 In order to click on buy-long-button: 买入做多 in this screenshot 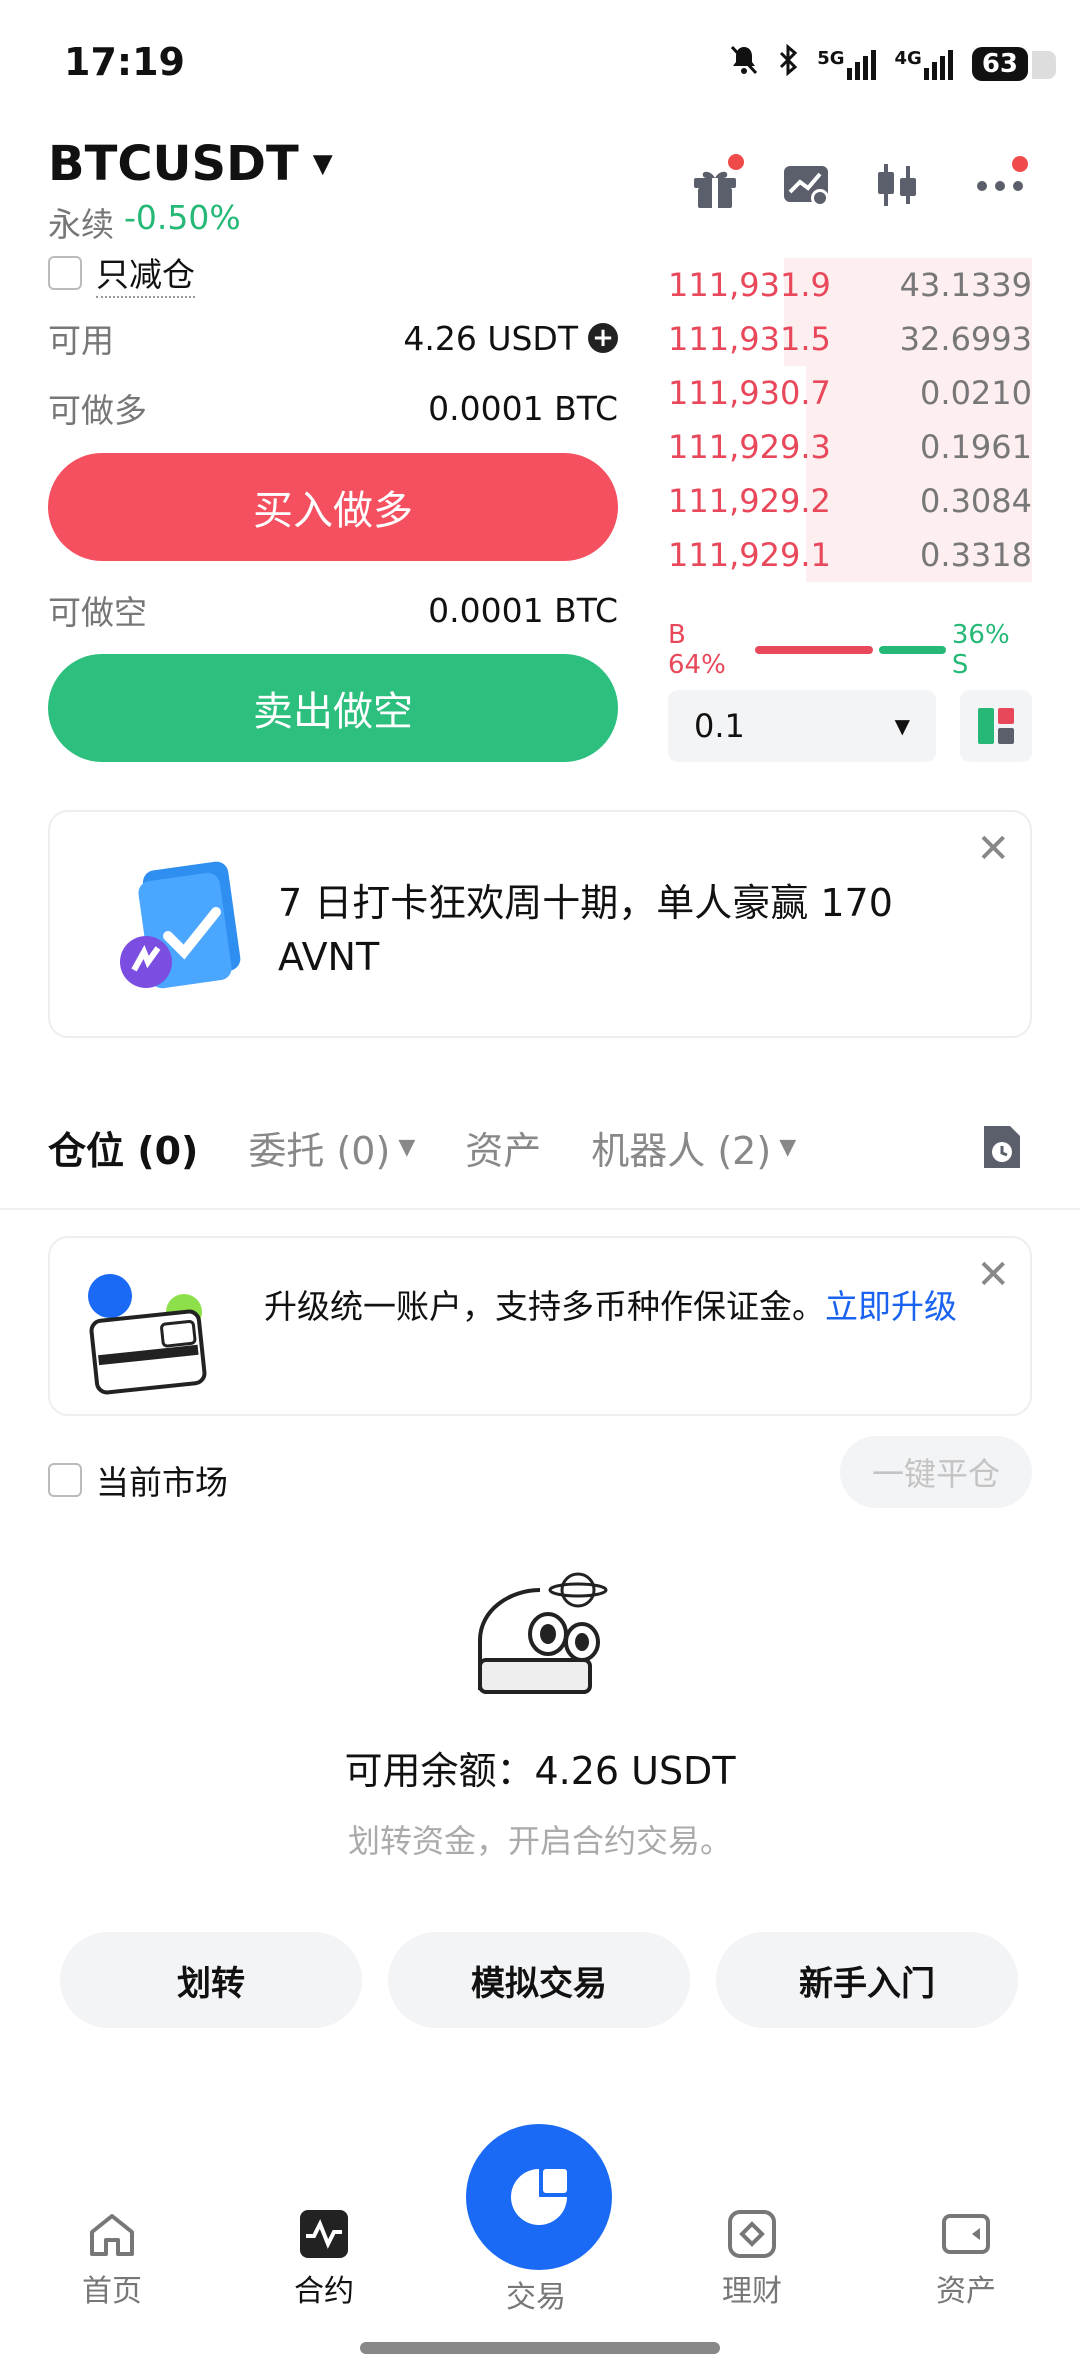, I will do `click(333, 507)`.